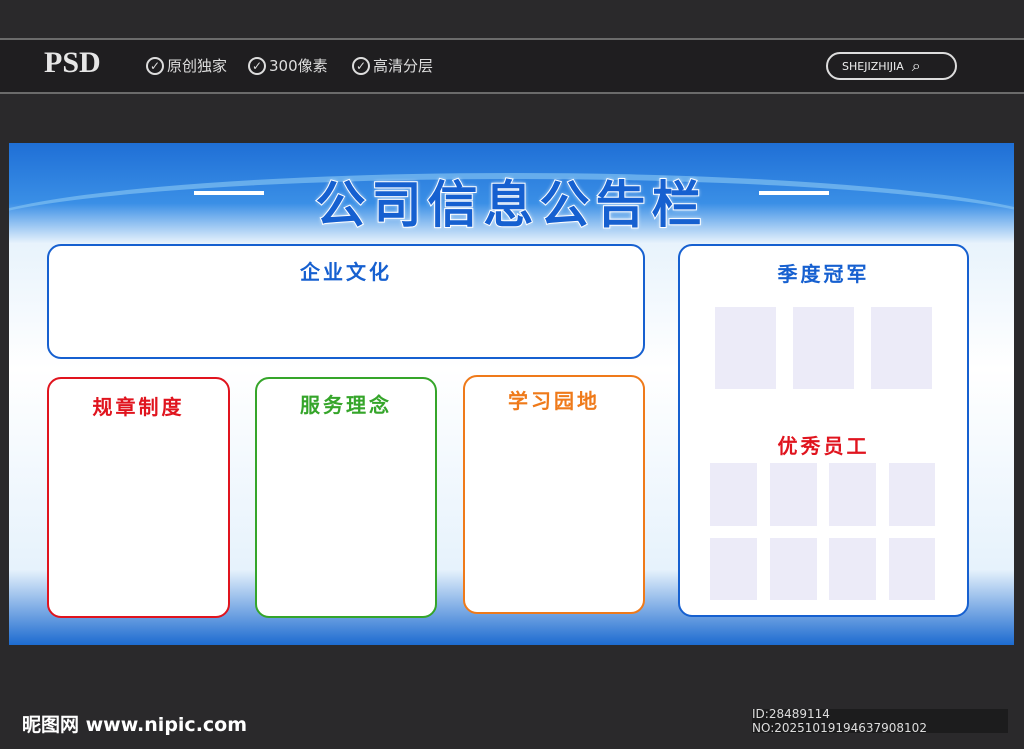  Describe the element at coordinates (346, 497) in the screenshot. I see `section-service: 服务理念` at that location.